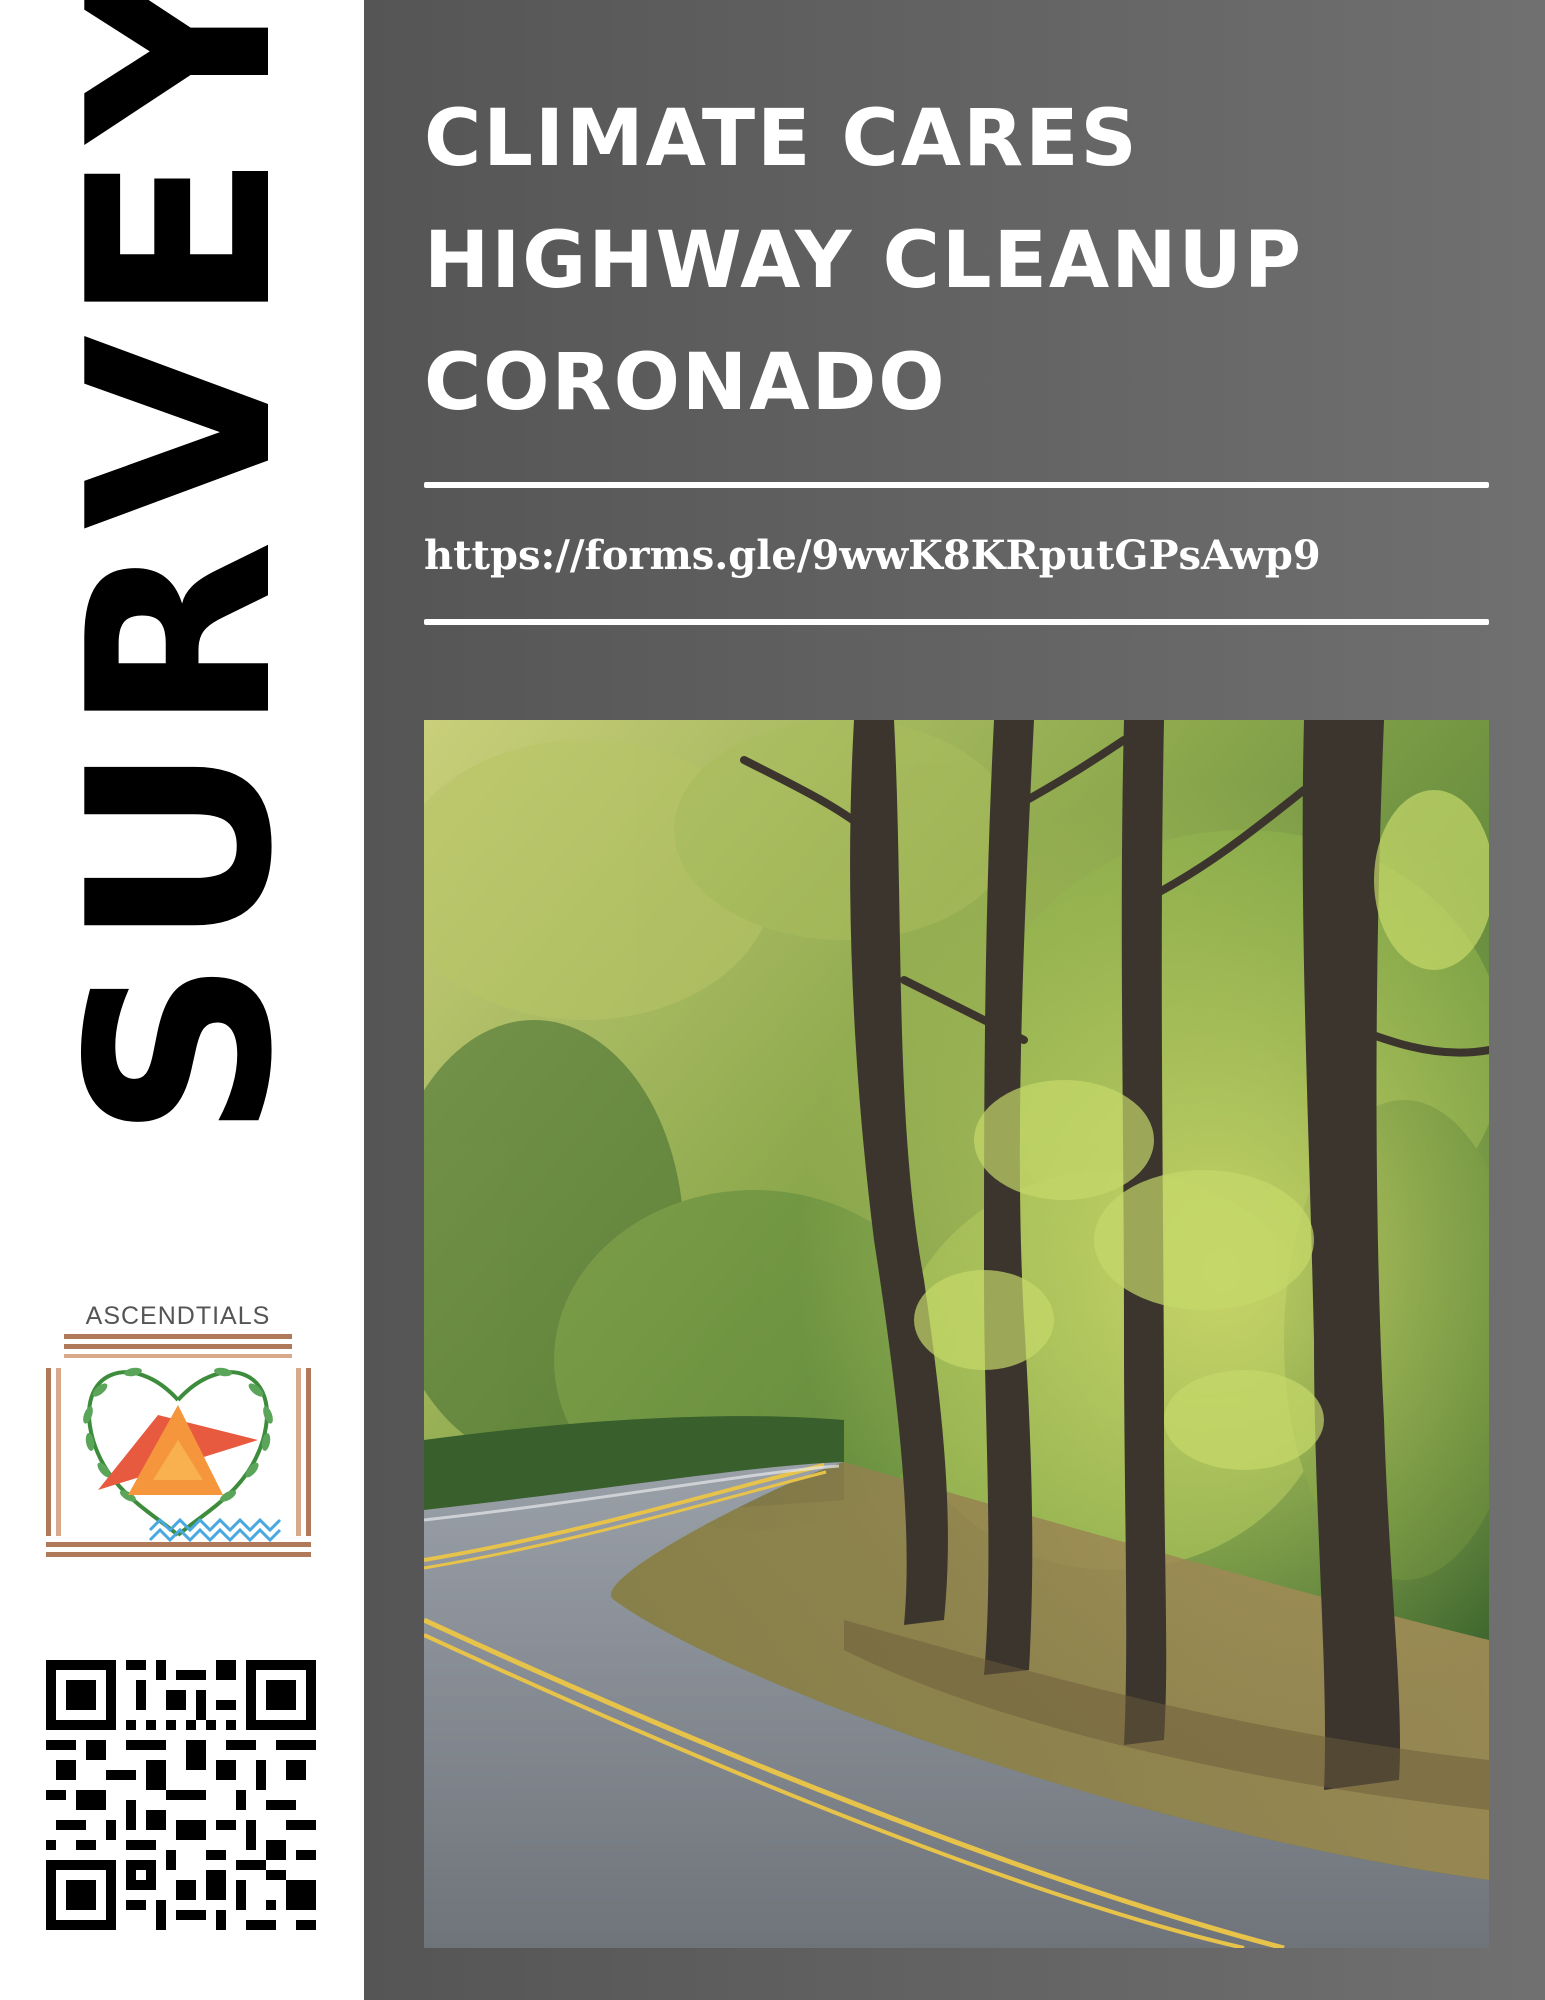 The width and height of the screenshot is (1545, 2000). I want to click on divider-top, so click(956, 485).